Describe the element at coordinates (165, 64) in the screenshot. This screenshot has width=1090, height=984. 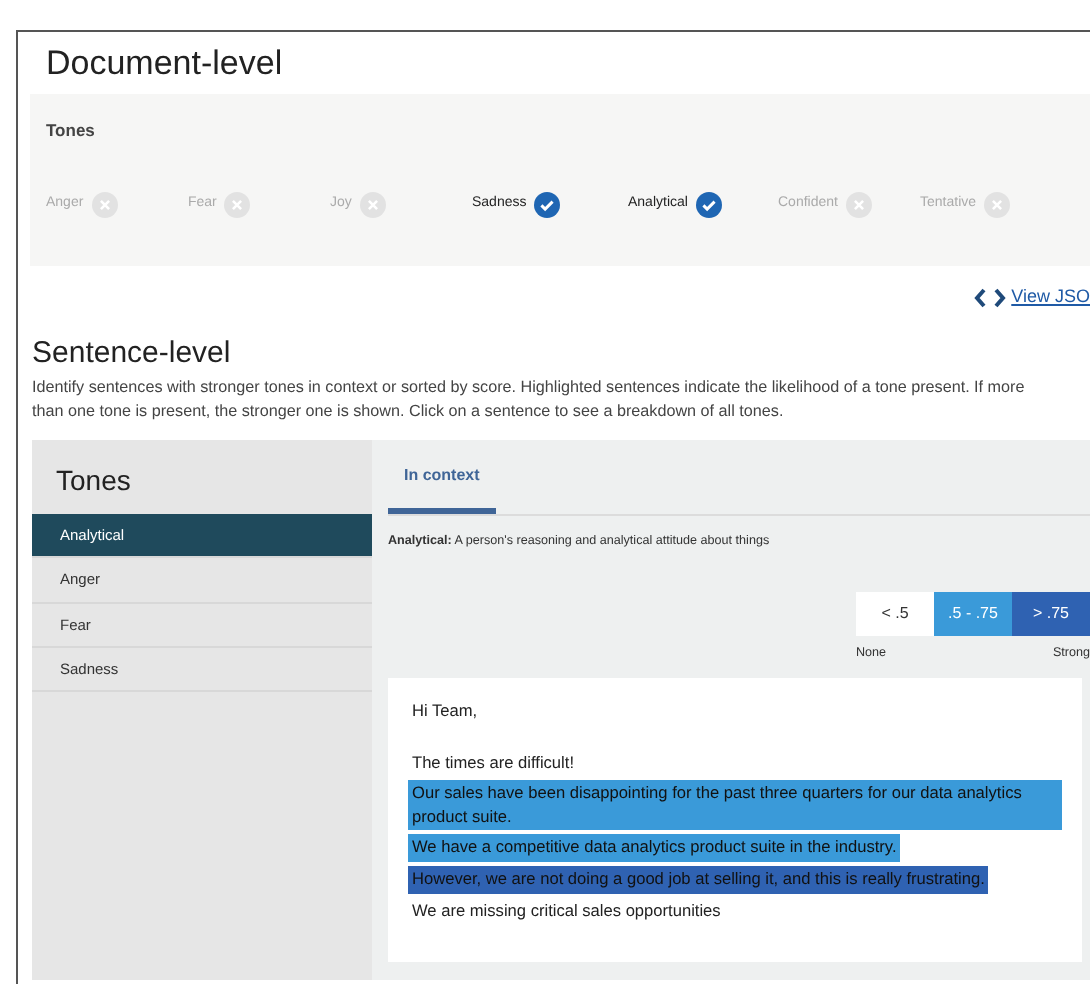
I see `section-title: Document-level` at that location.